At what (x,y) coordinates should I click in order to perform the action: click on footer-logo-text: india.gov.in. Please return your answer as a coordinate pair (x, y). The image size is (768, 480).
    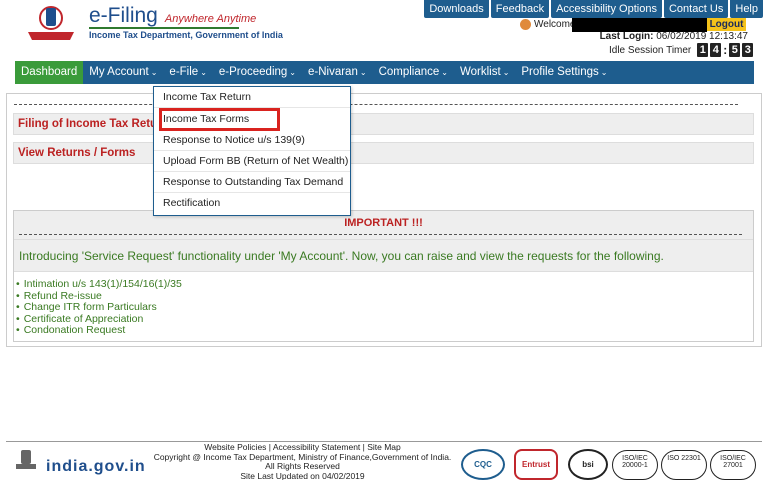
    Looking at the image, I should click on (96, 466).